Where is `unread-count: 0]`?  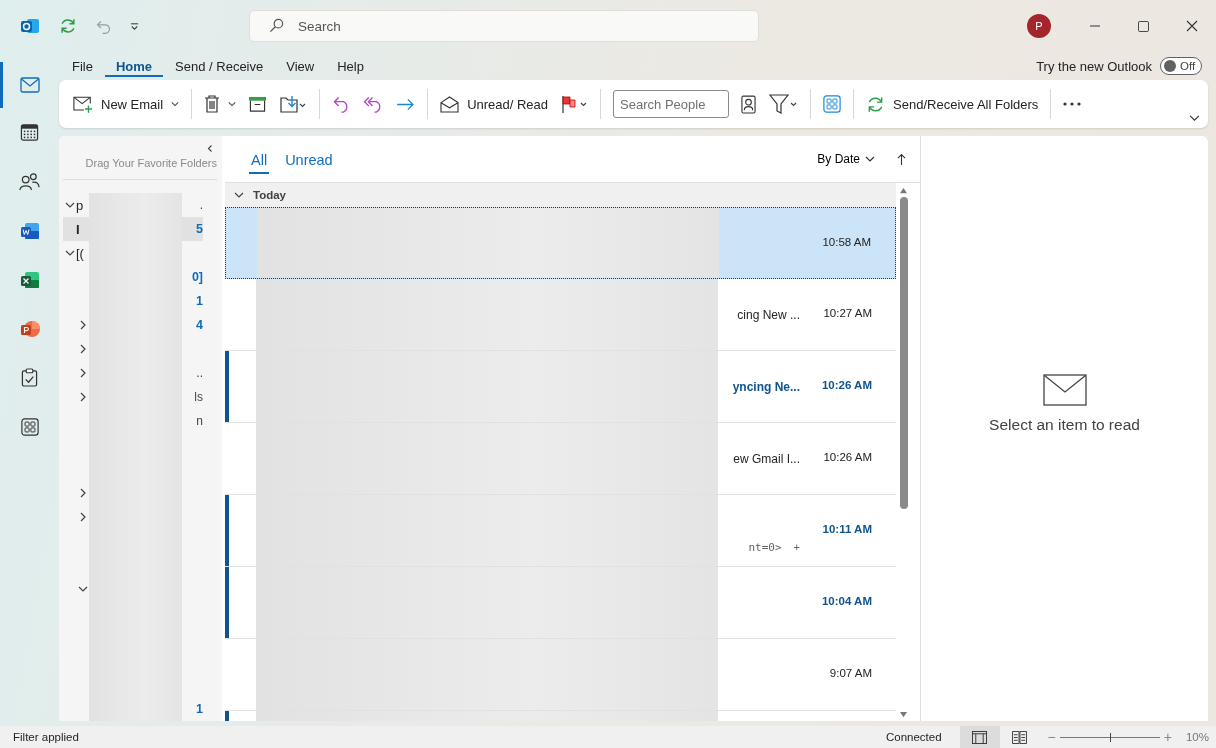
unread-count: 0] is located at coordinates (197, 277).